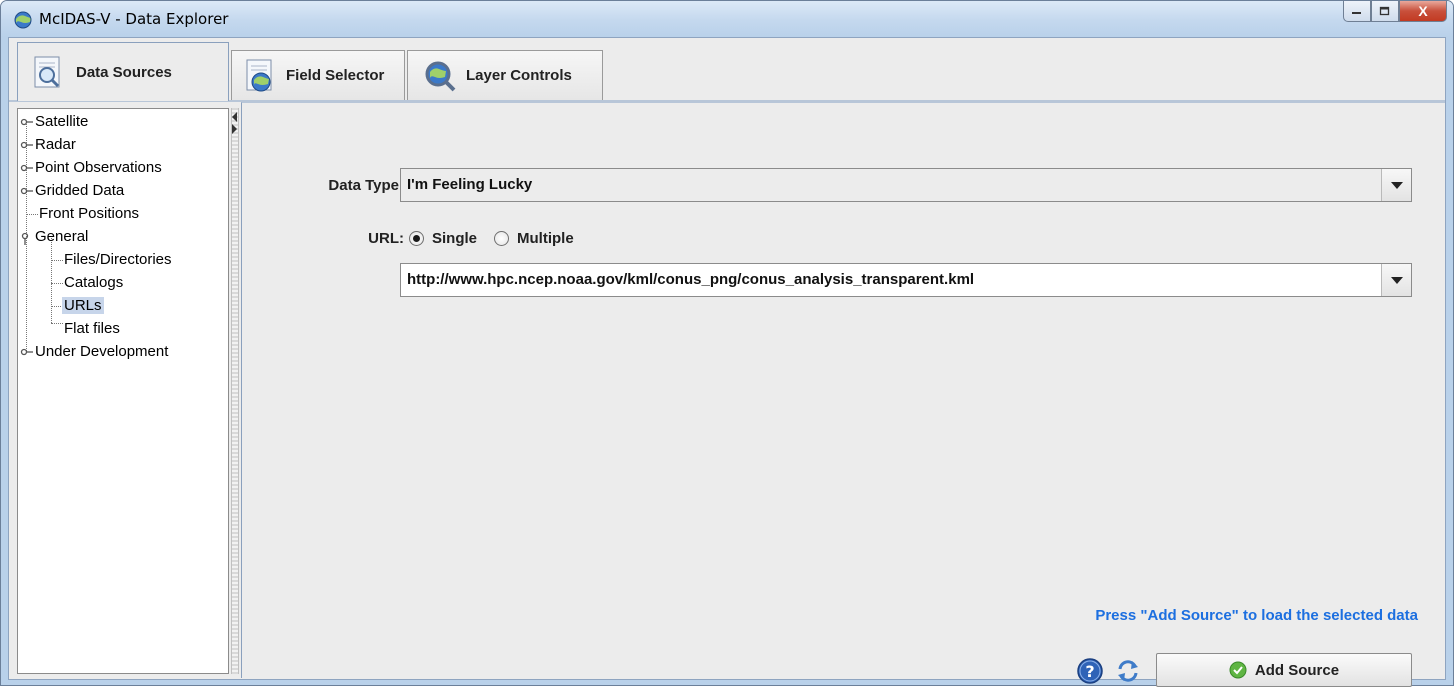  I want to click on checkmark-icon, so click(1238, 670).